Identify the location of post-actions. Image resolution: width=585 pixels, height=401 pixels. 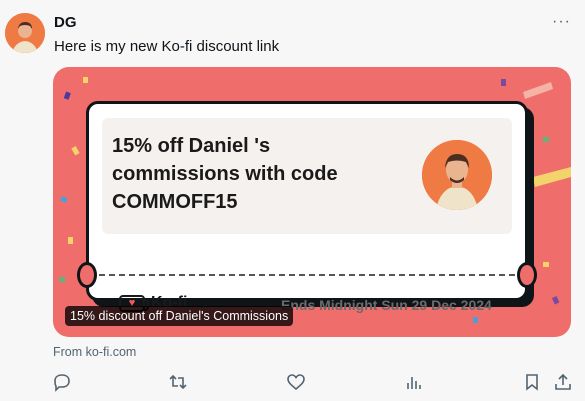
(292, 382).